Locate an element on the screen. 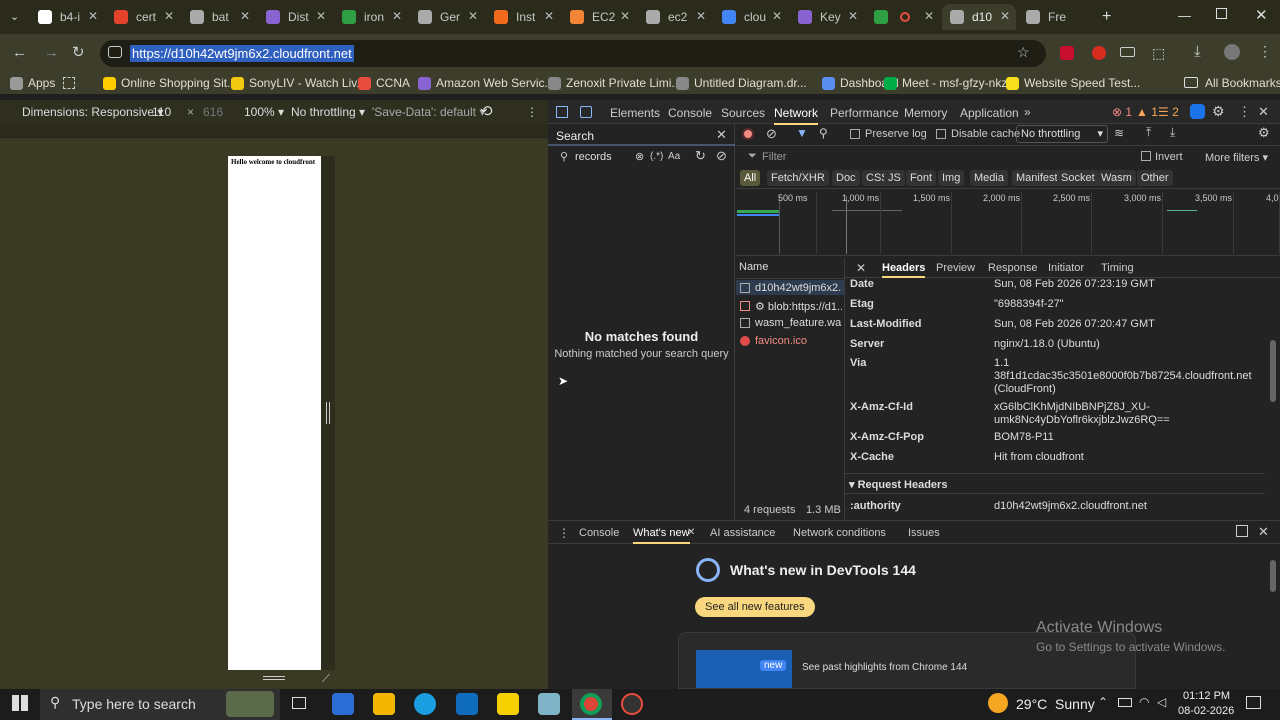  network-conditions-wifi-icon: ≋ is located at coordinates (1119, 133).